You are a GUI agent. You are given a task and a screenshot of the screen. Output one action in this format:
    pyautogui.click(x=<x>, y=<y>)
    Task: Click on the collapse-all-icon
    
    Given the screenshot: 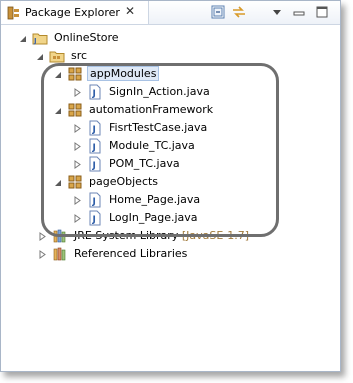 What is the action you would take?
    pyautogui.click(x=218, y=12)
    